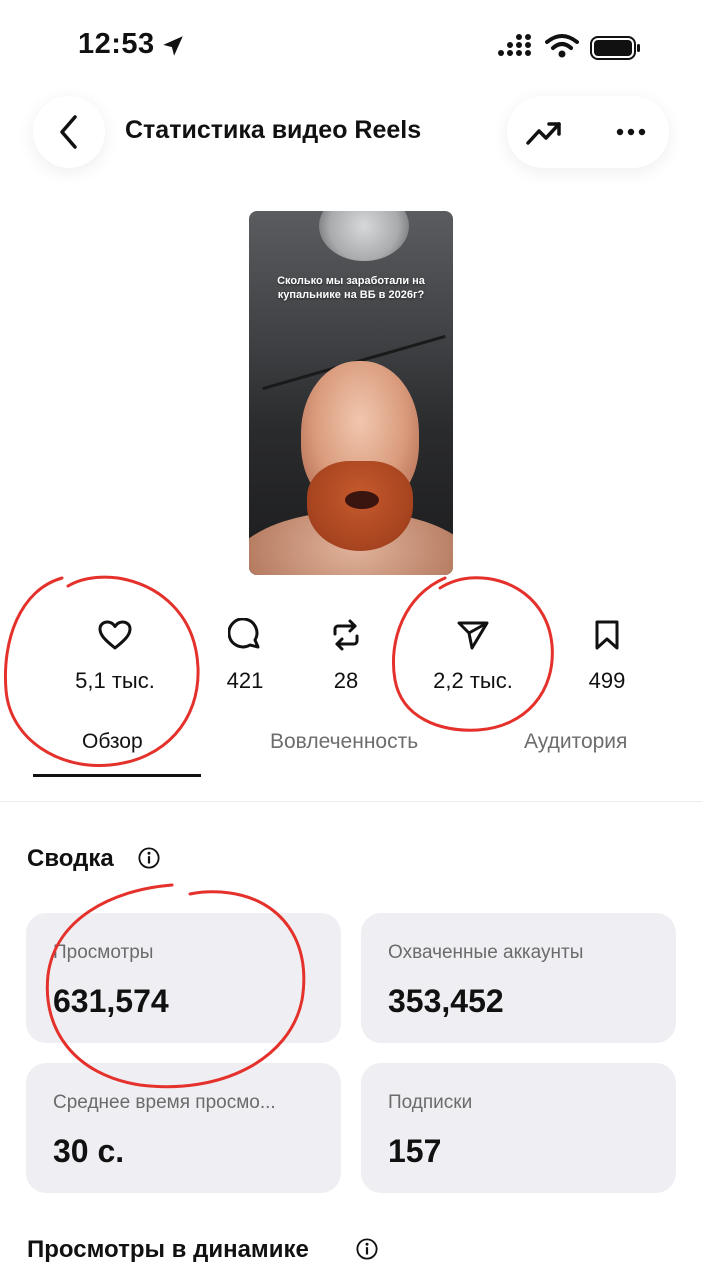 Image resolution: width=702 pixels, height=1280 pixels. What do you see at coordinates (631, 132) in the screenshot?
I see `more-icon` at bounding box center [631, 132].